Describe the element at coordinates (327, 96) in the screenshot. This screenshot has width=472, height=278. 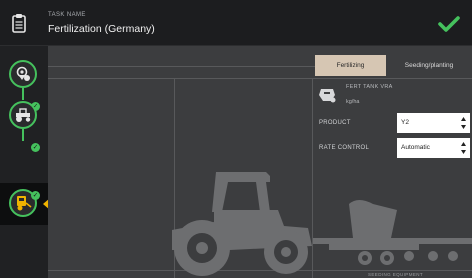
I see `fertilizer-tank-icon` at that location.